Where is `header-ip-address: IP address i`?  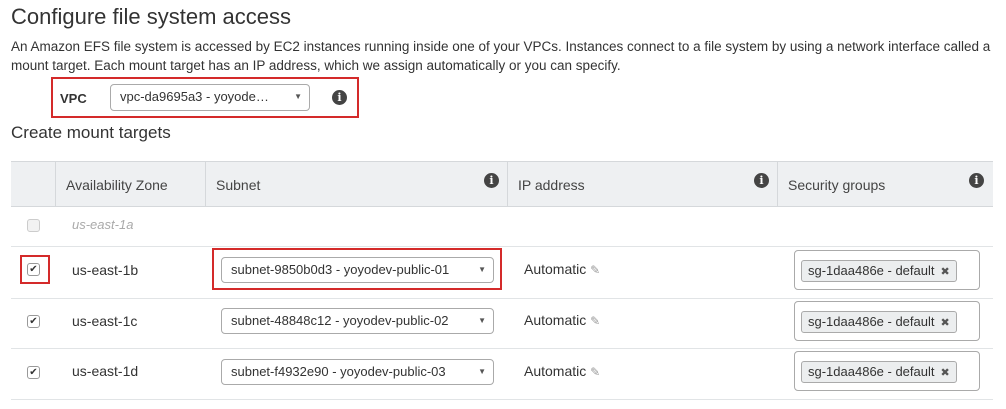
header-ip-address: IP address i is located at coordinates (642, 184).